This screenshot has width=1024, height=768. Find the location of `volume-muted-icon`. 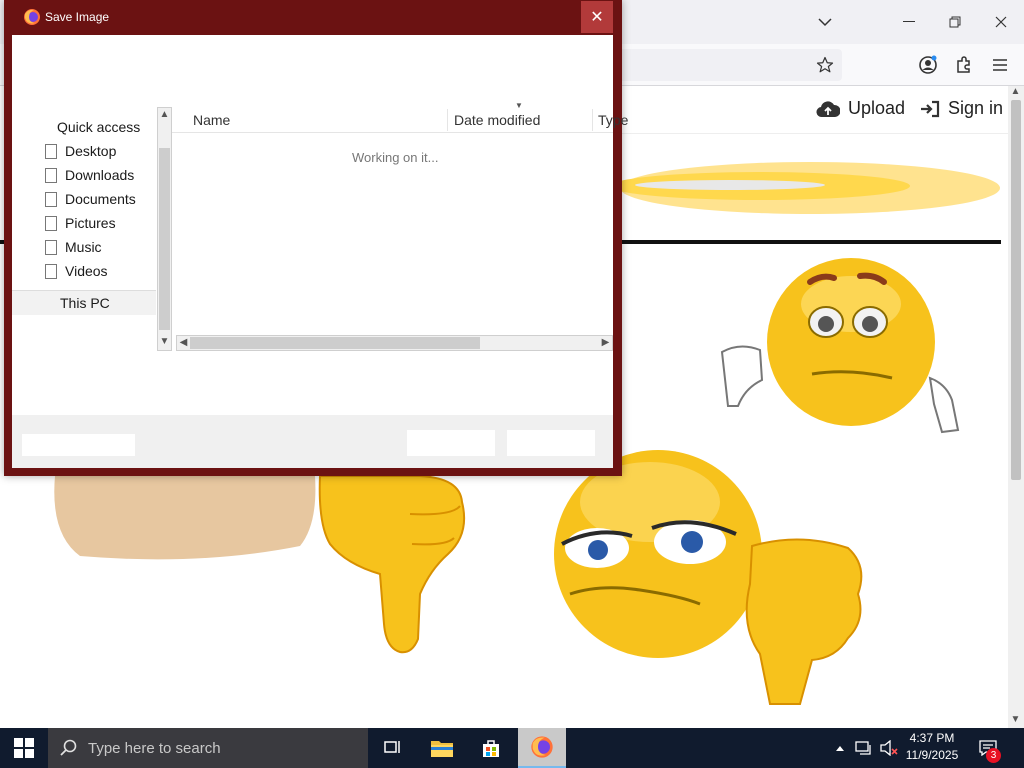

volume-muted-icon is located at coordinates (889, 748).